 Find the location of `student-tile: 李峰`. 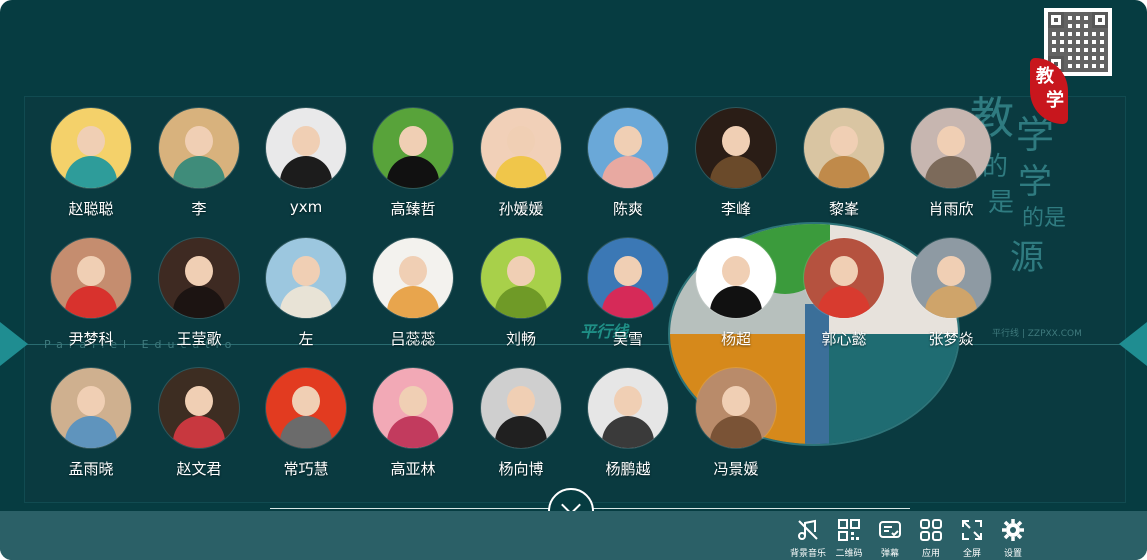

student-tile: 李峰 is located at coordinates (736, 170).